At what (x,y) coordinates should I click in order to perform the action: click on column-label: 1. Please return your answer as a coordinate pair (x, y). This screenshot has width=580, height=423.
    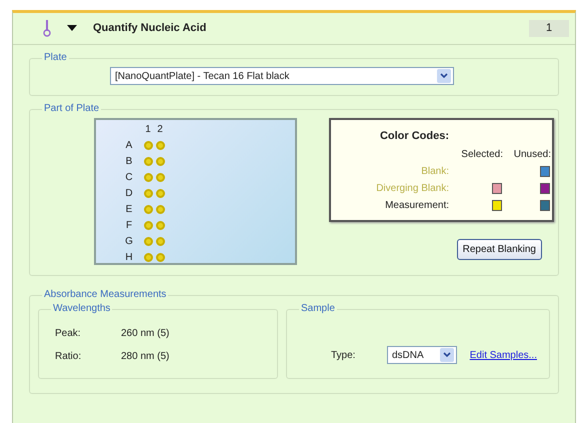
    Looking at the image, I should click on (148, 130).